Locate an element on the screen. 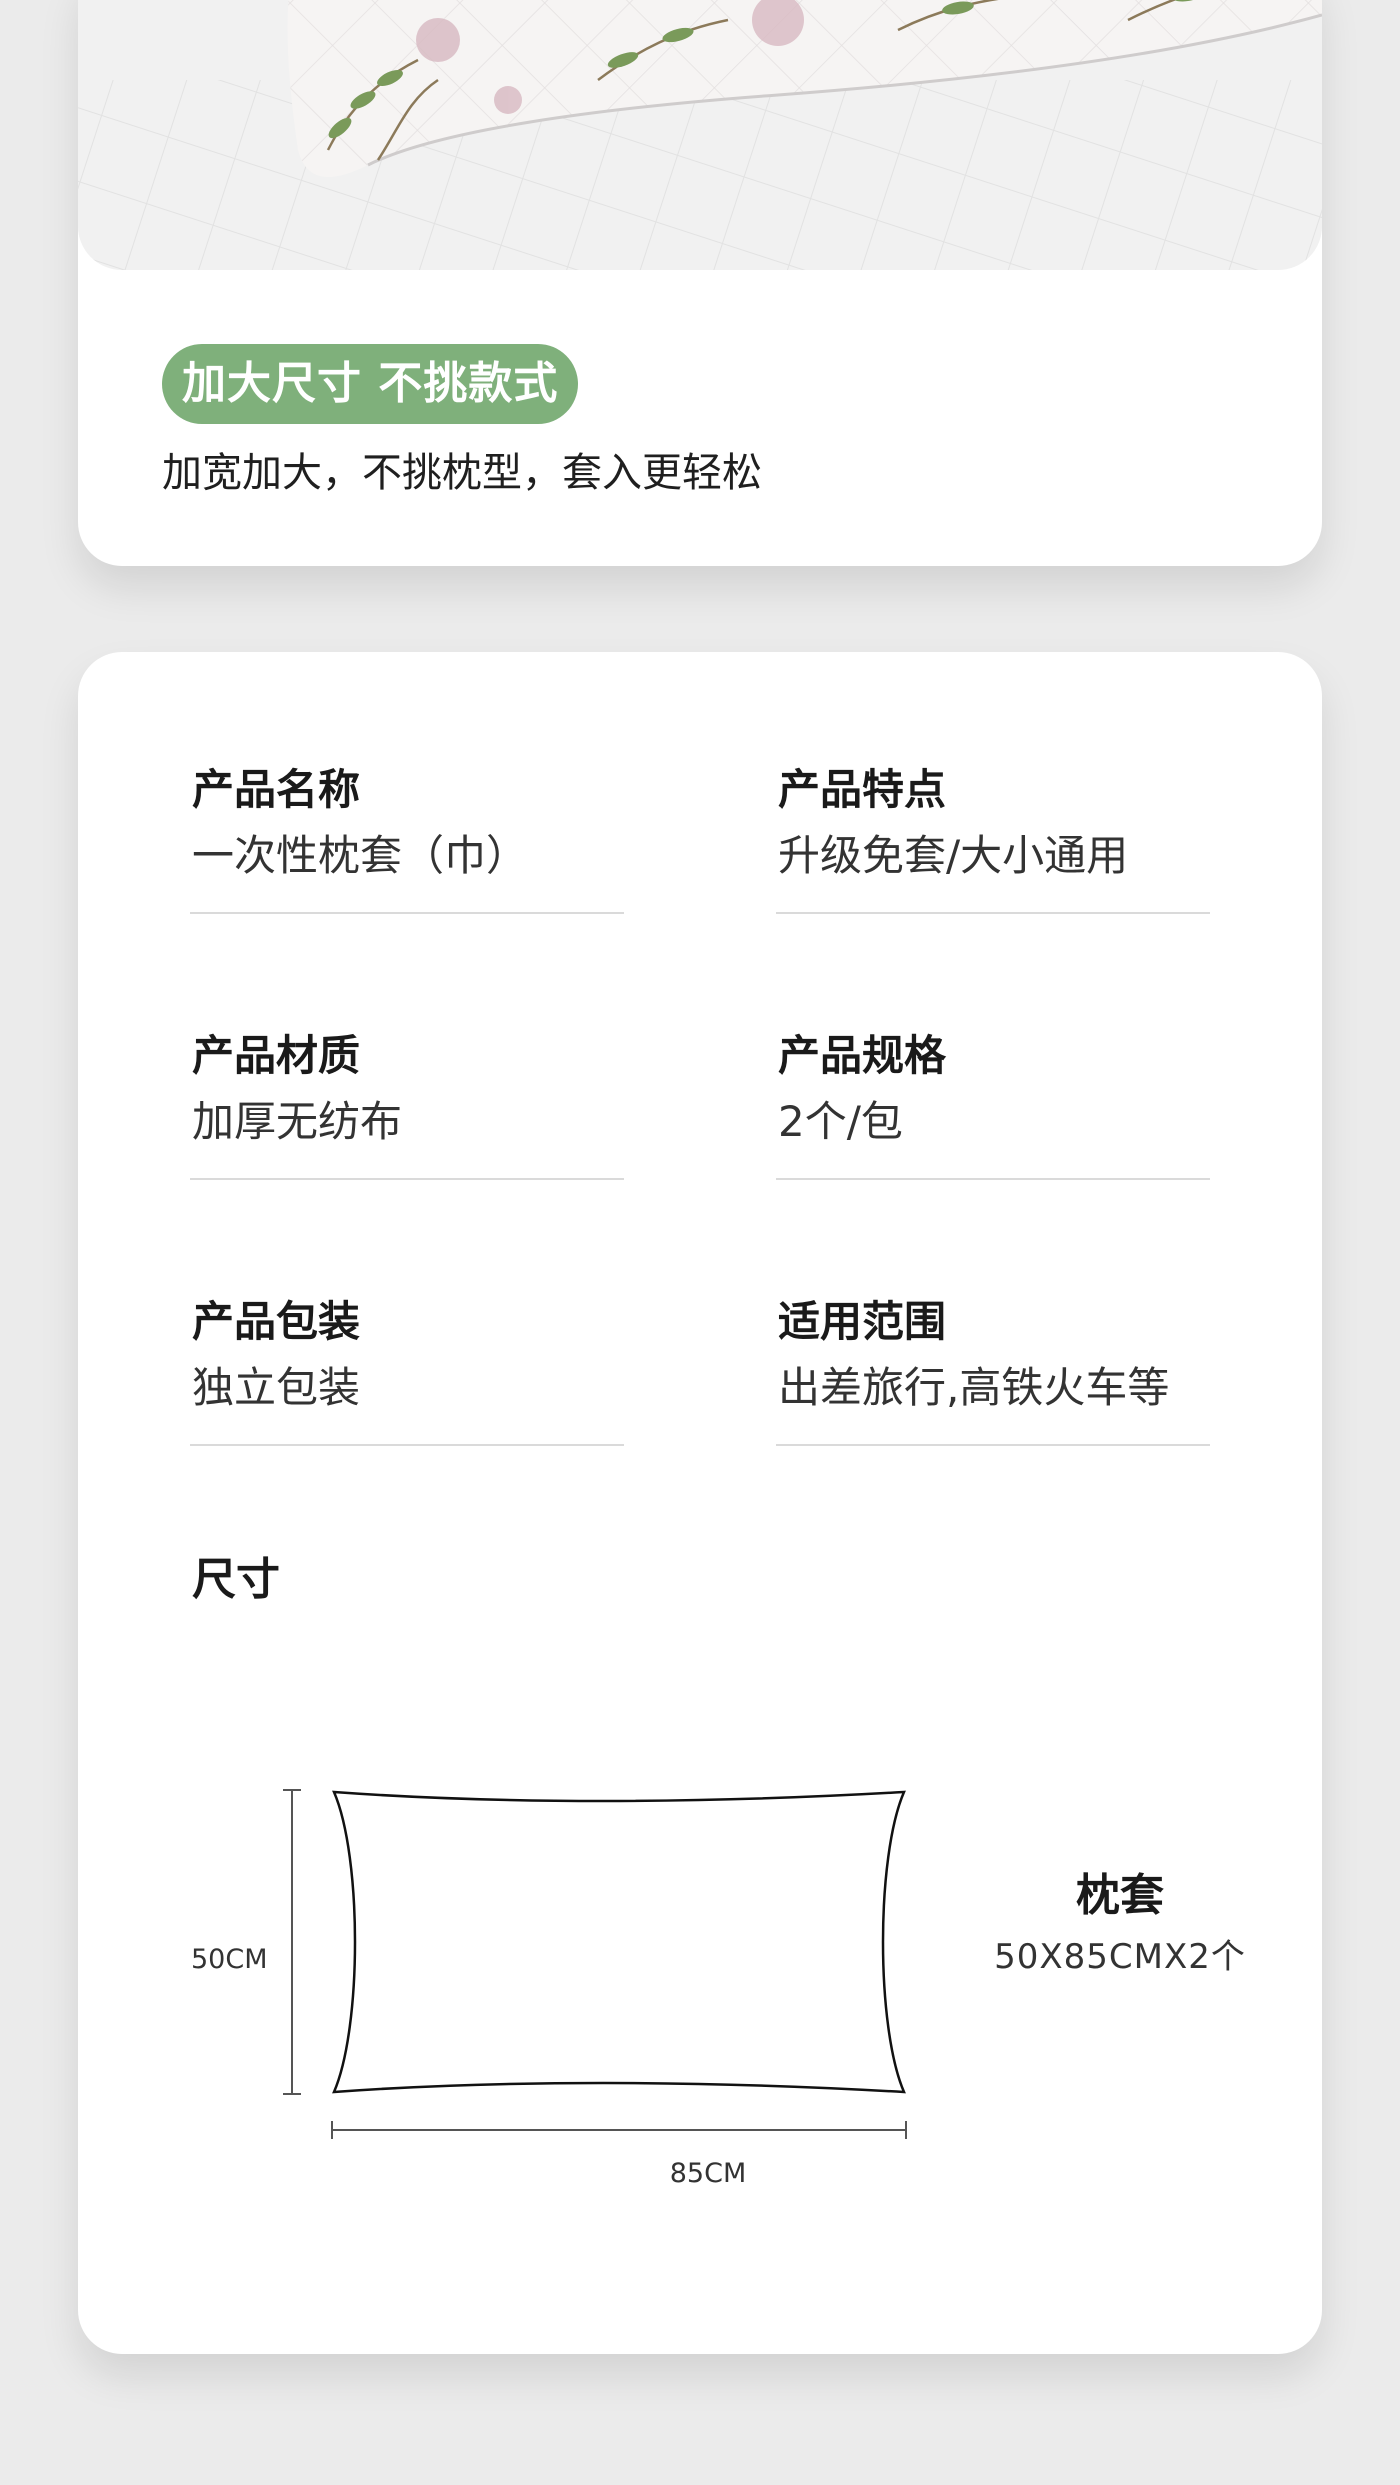 Image resolution: width=1400 pixels, height=2485 pixels. spec-value: 2个/包 is located at coordinates (840, 1121).